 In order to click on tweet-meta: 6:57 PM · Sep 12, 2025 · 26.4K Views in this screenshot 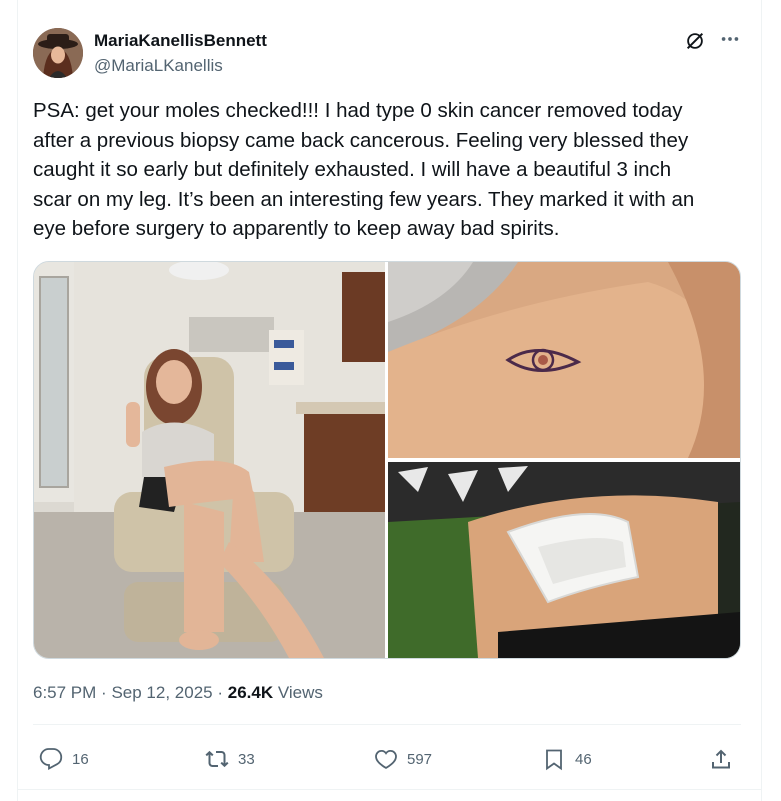, I will do `click(178, 693)`.